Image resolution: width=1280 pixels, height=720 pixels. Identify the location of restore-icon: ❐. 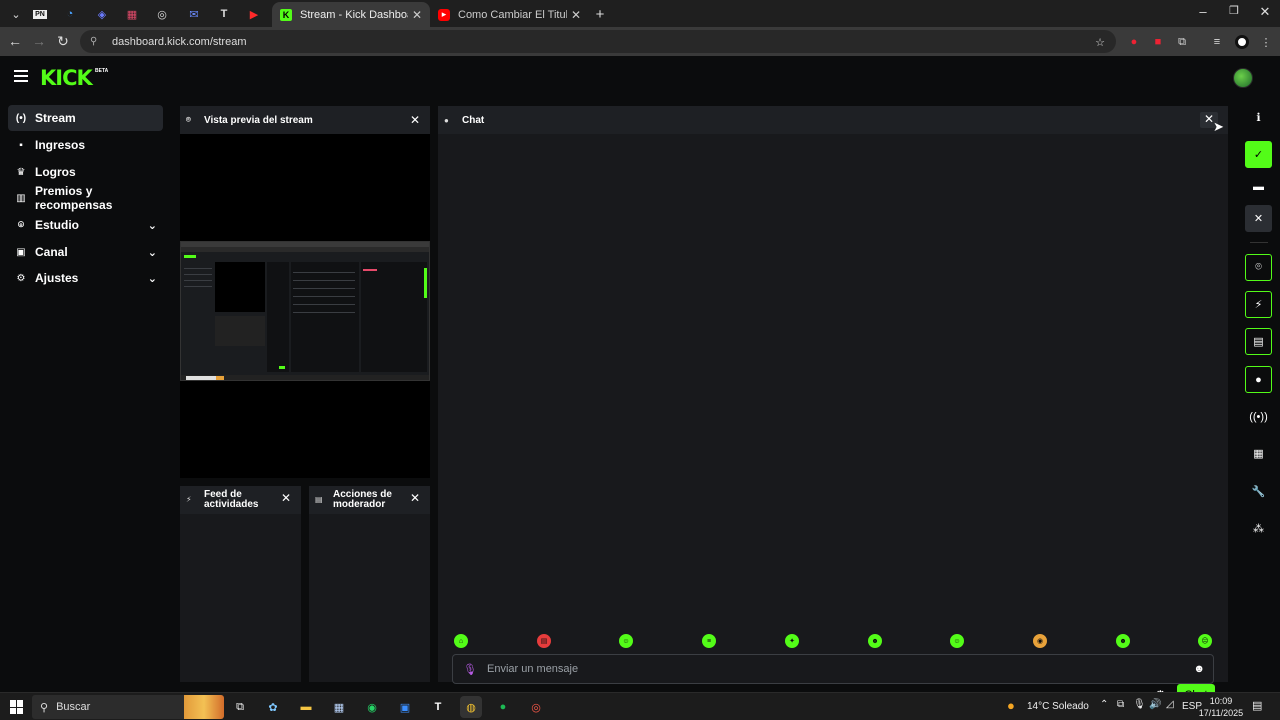
(1234, 10).